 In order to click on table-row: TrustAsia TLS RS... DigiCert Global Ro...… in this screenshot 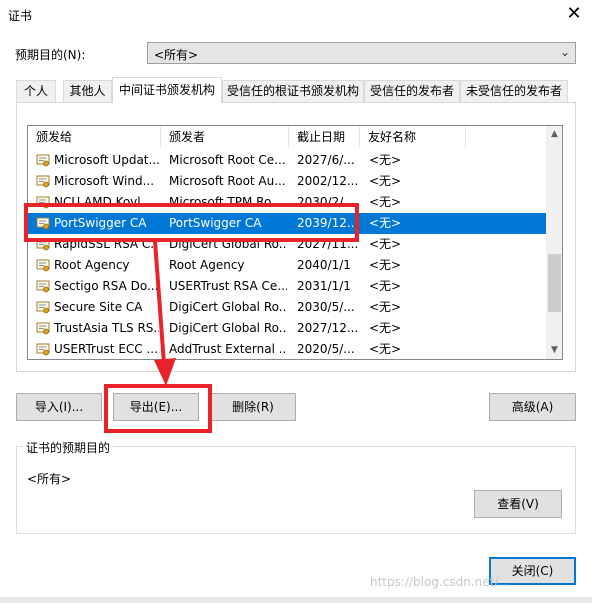, I will do `click(287, 328)`.